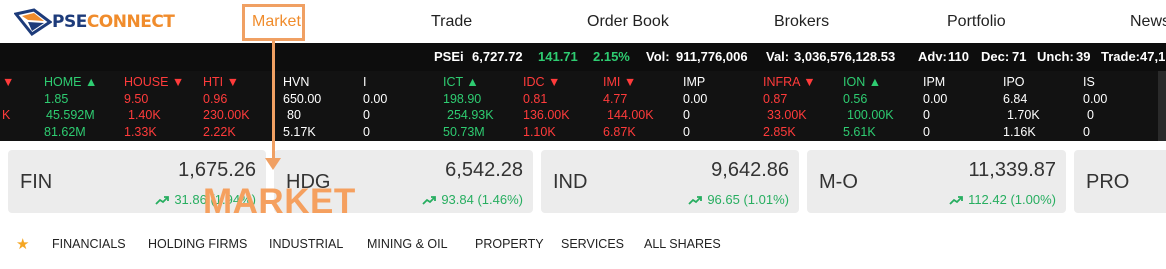 The height and width of the screenshot is (269, 1166). I want to click on sector-last: 9.50, so click(136, 98).